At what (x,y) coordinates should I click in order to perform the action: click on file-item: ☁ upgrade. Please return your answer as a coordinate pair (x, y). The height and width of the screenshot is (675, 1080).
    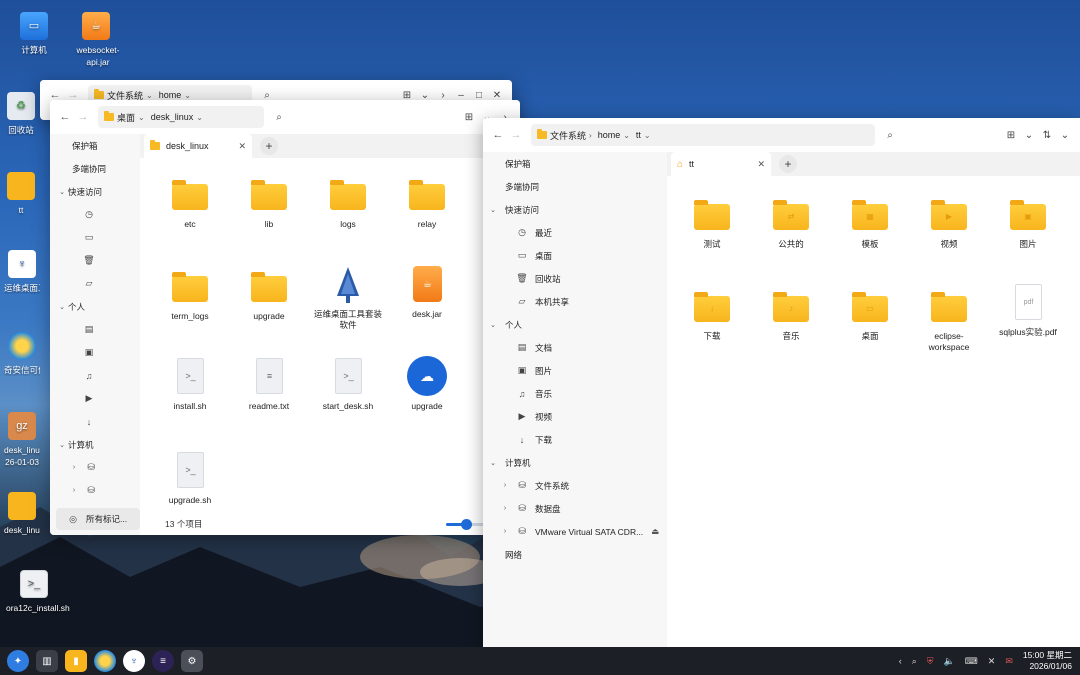
    Looking at the image, I should click on (427, 384).